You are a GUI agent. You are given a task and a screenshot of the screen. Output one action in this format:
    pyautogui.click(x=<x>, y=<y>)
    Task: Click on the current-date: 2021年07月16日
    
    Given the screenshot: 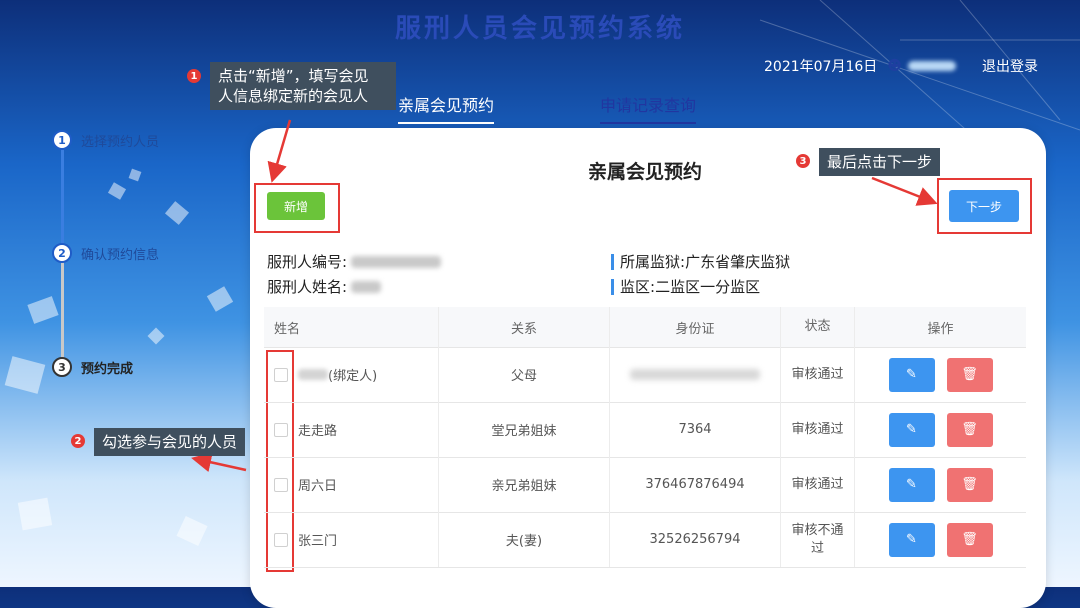 What is the action you would take?
    pyautogui.click(x=821, y=67)
    